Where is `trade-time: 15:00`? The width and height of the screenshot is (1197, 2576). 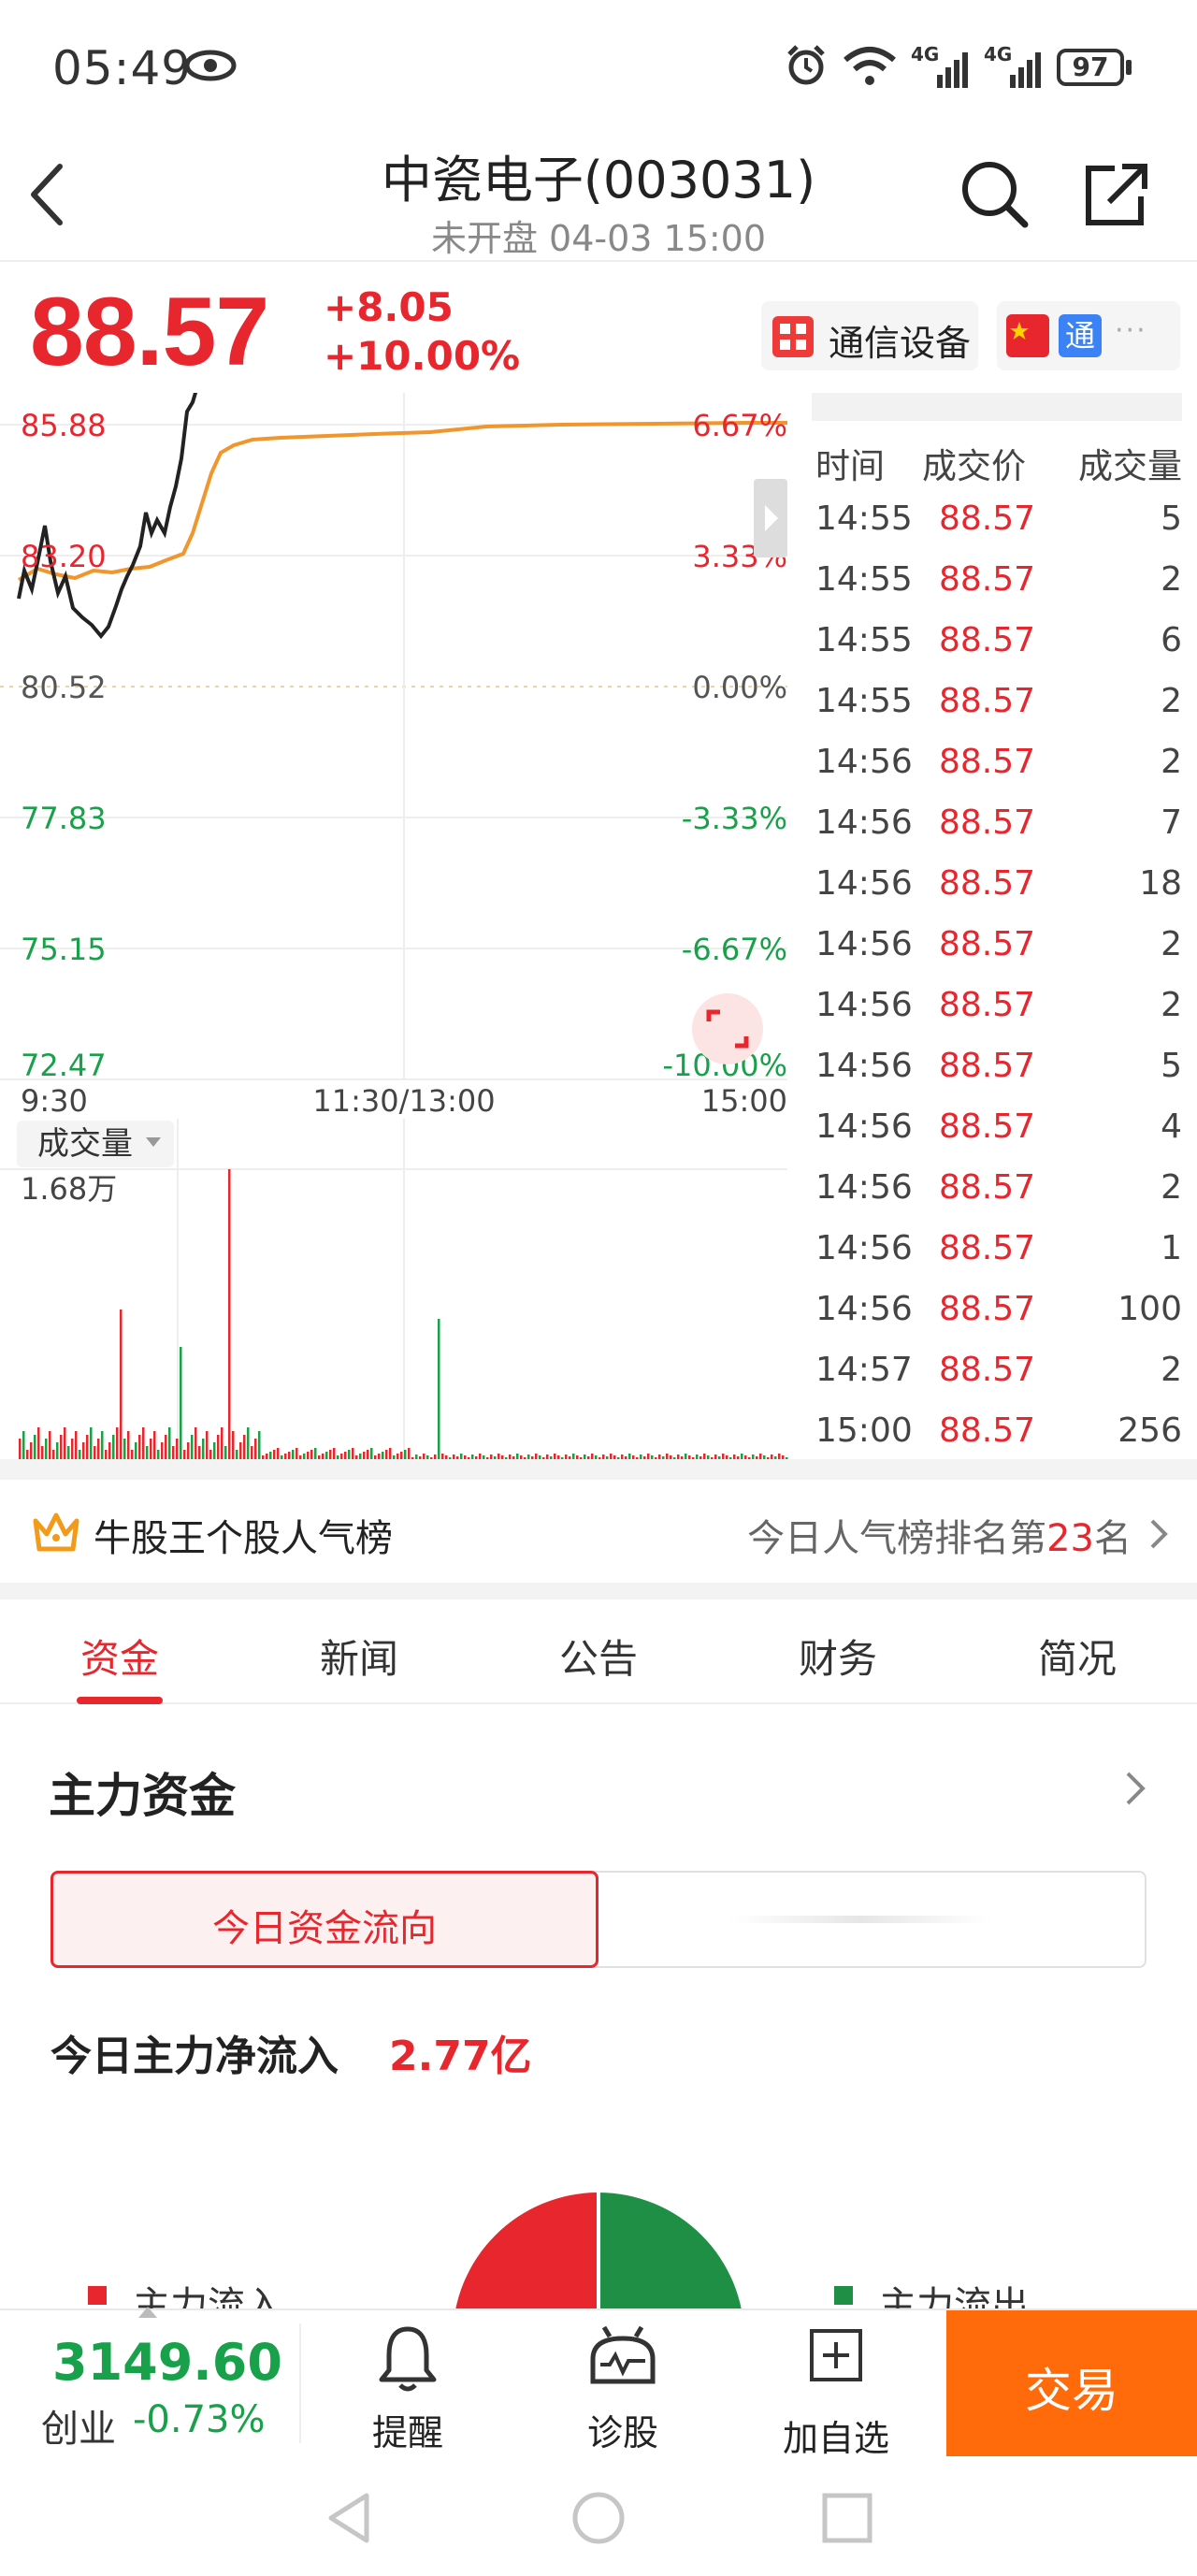 trade-time: 15:00 is located at coordinates (864, 1431).